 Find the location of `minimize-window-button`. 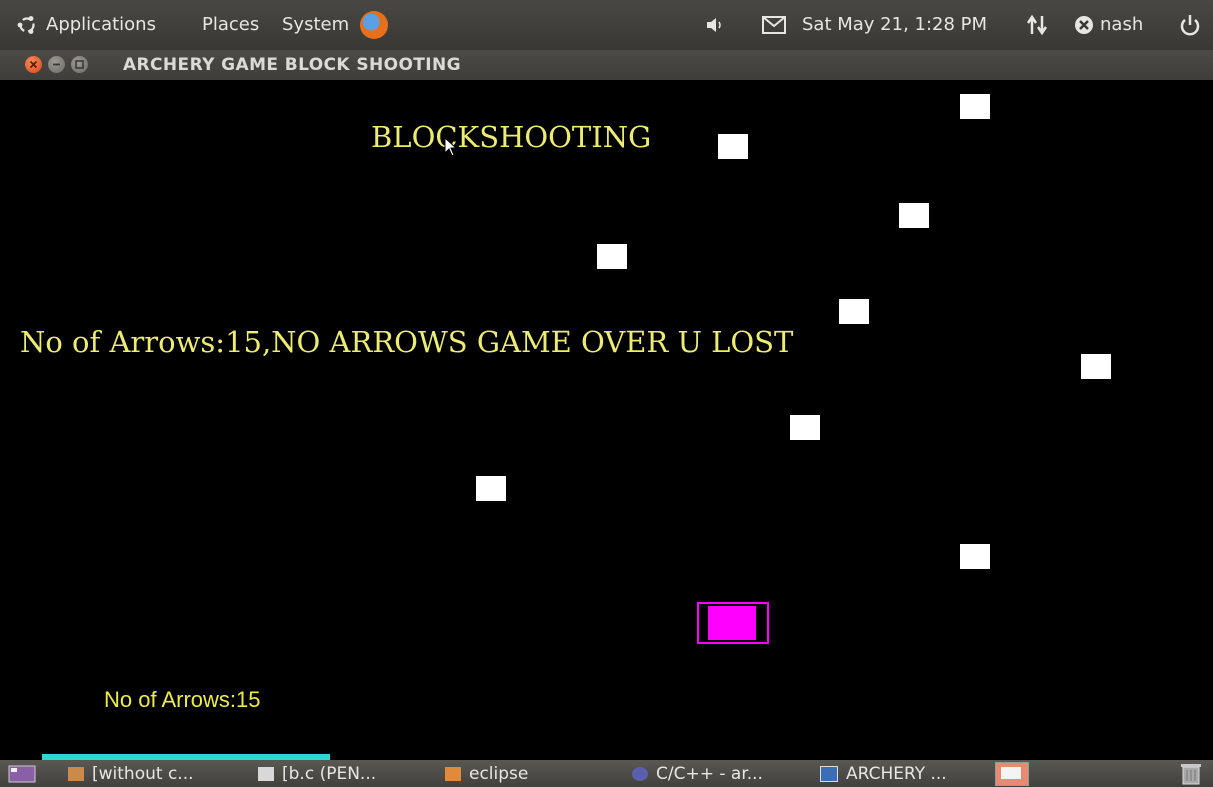

minimize-window-button is located at coordinates (56, 64).